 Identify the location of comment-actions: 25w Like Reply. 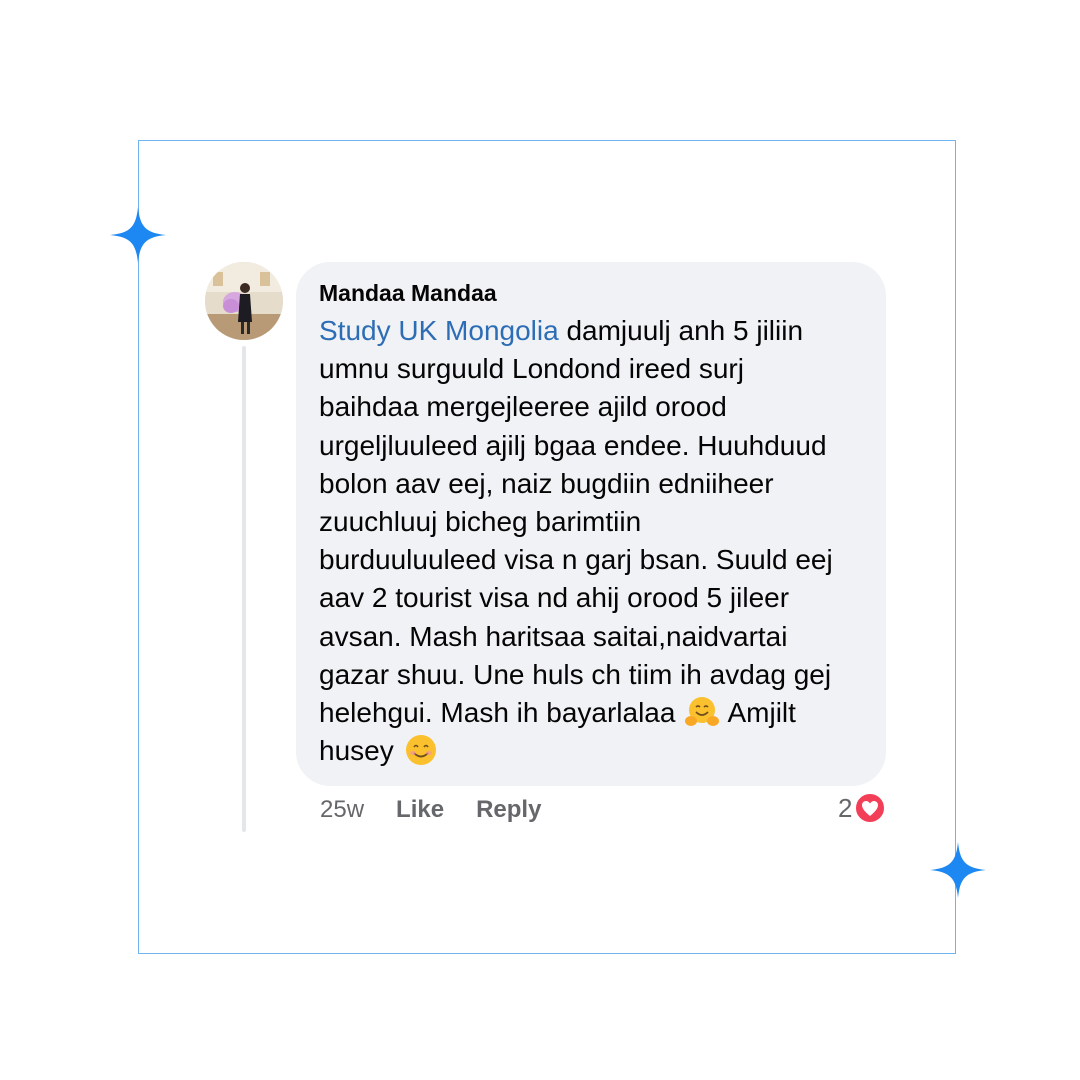
(430, 810).